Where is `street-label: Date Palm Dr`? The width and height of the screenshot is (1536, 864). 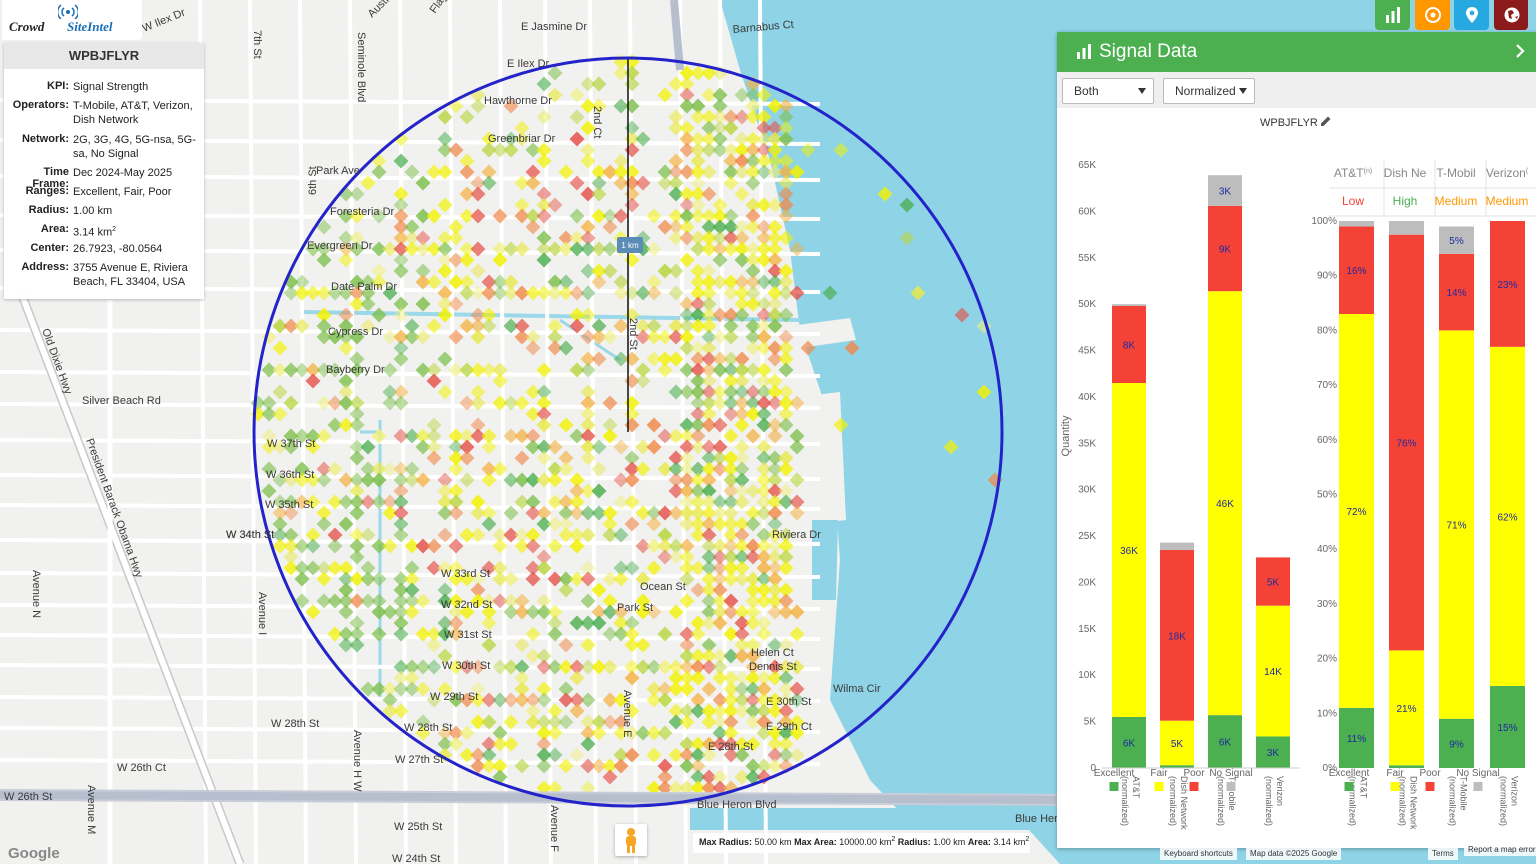
street-label: Date Palm Dr is located at coordinates (364, 287).